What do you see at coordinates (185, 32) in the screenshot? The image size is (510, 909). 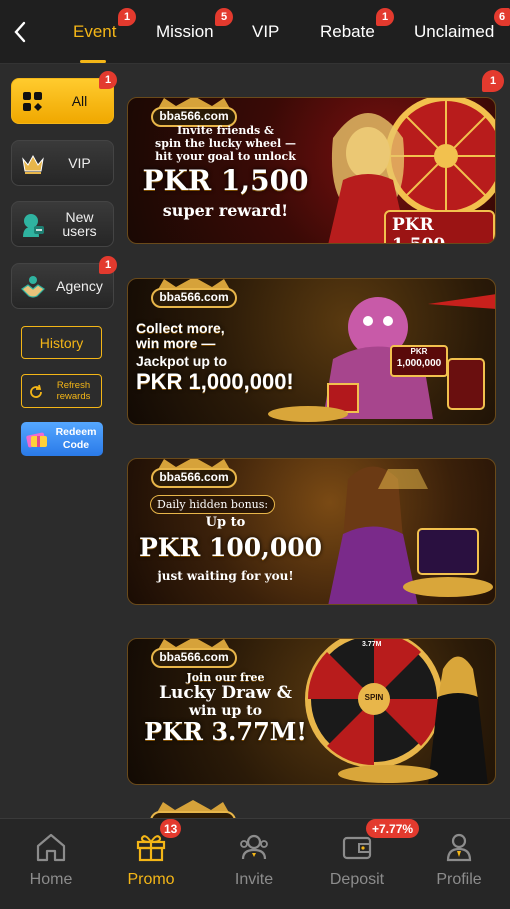 I see `tab-mission: Mission` at bounding box center [185, 32].